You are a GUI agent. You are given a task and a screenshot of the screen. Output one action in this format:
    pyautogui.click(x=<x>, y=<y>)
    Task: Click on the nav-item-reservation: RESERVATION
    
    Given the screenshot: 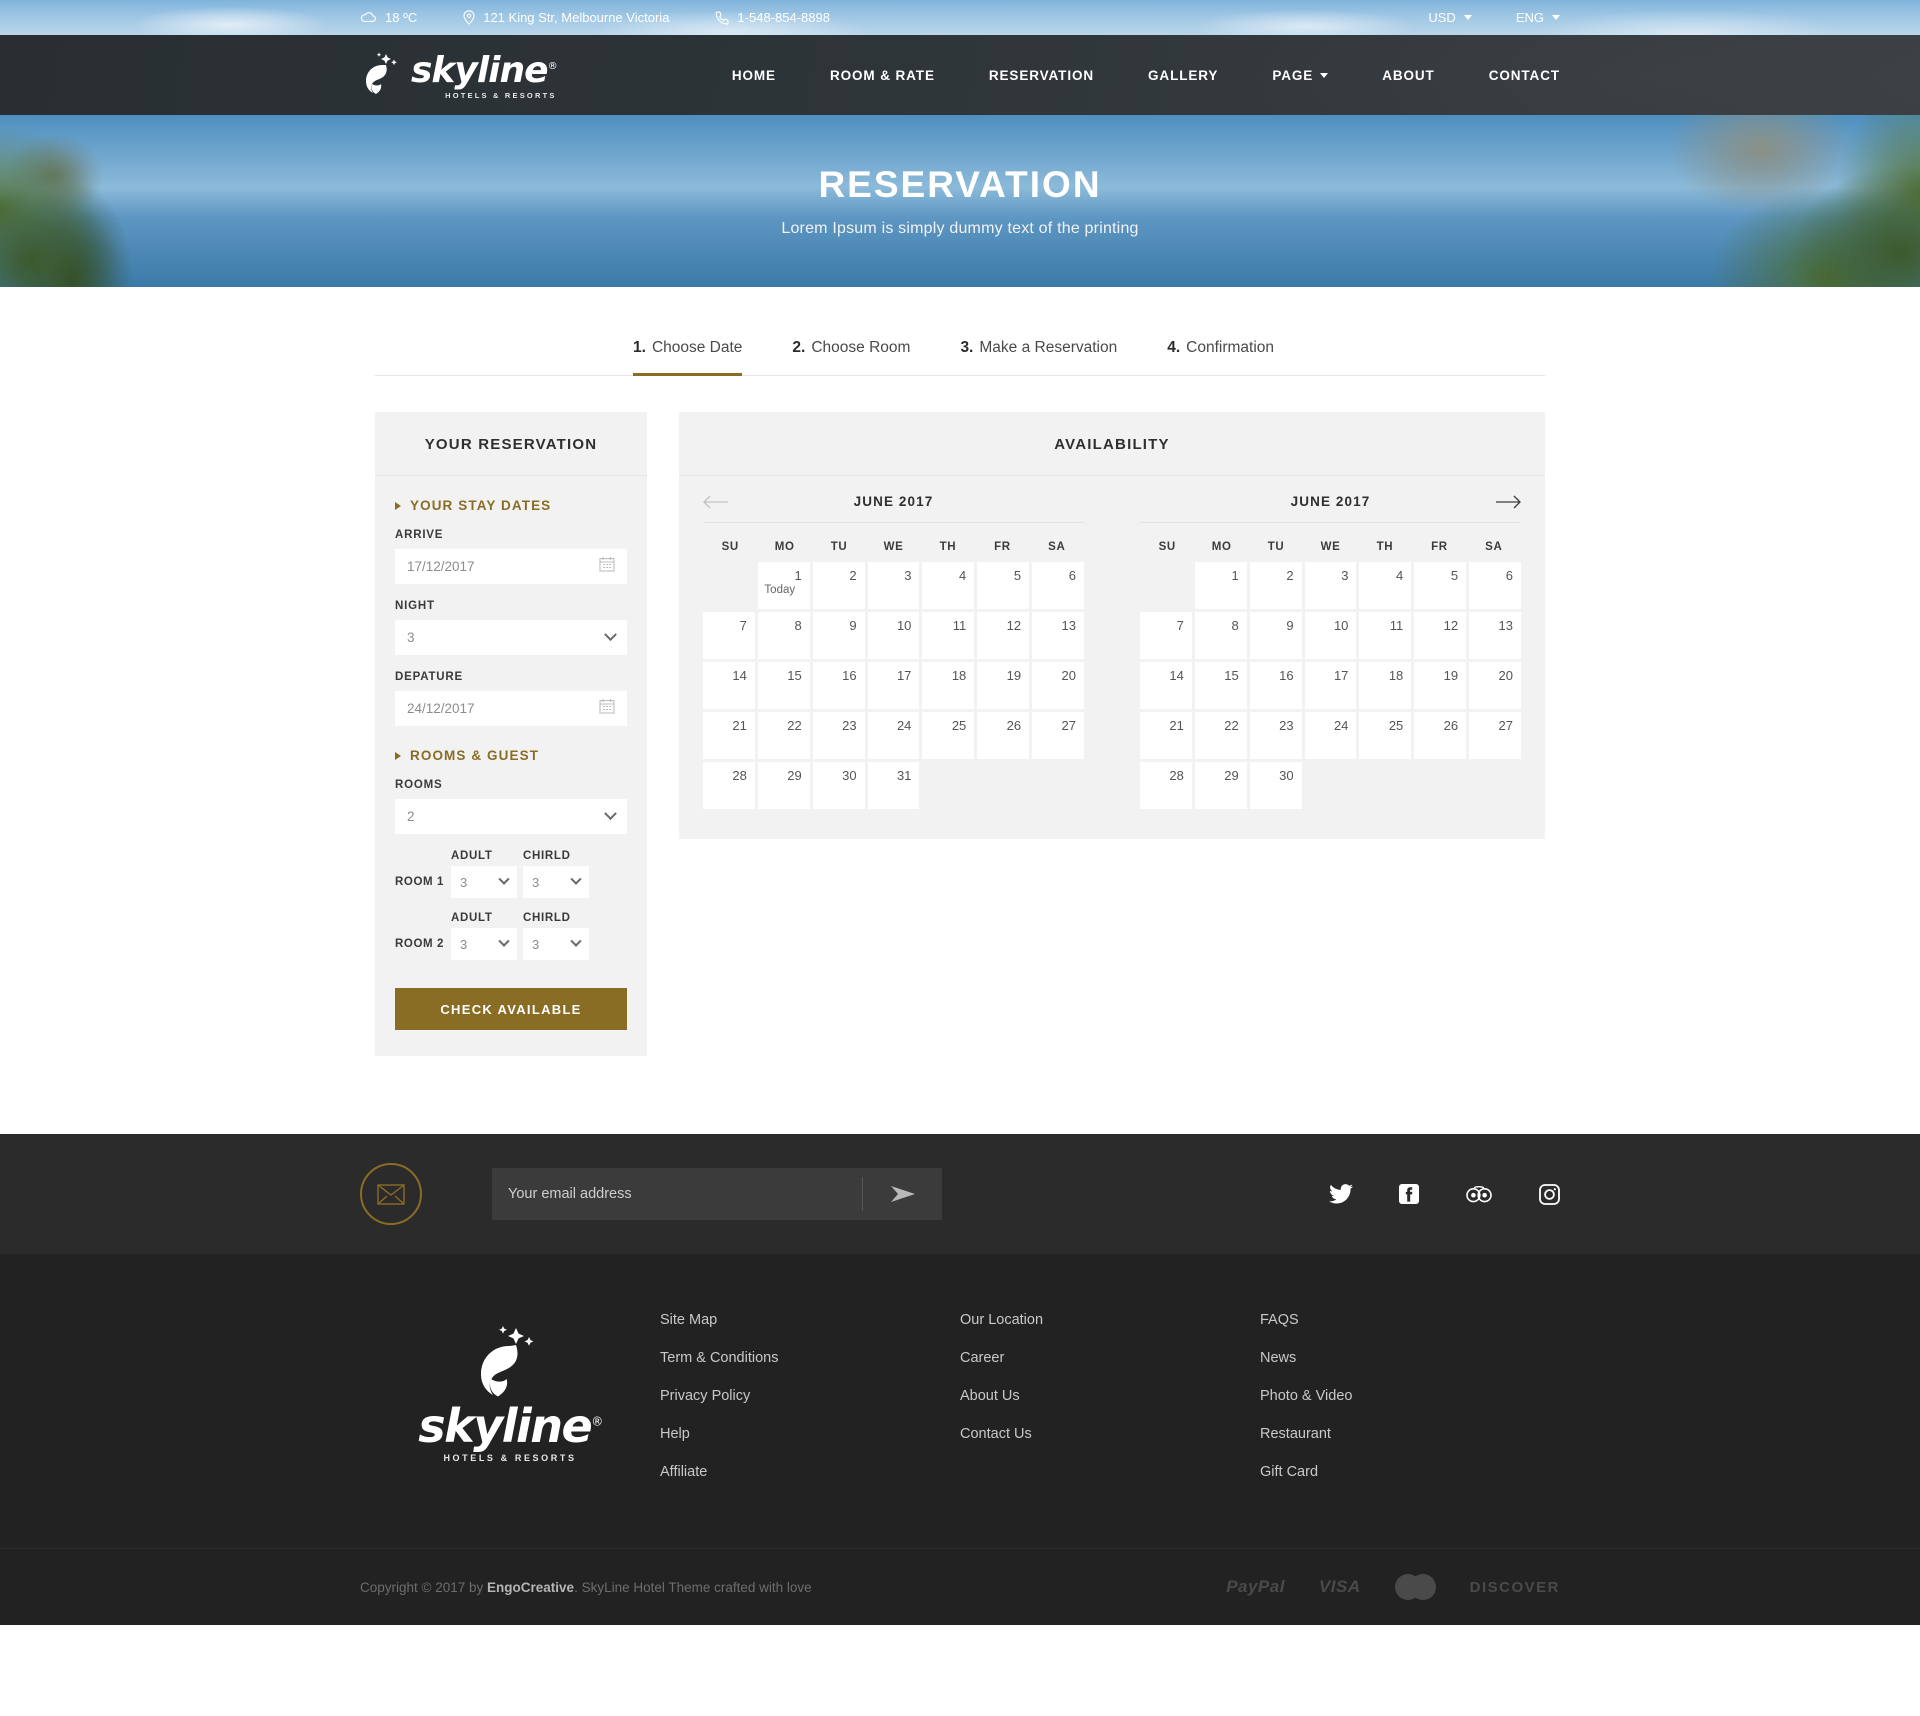 What is the action you would take?
    pyautogui.click(x=1041, y=75)
    